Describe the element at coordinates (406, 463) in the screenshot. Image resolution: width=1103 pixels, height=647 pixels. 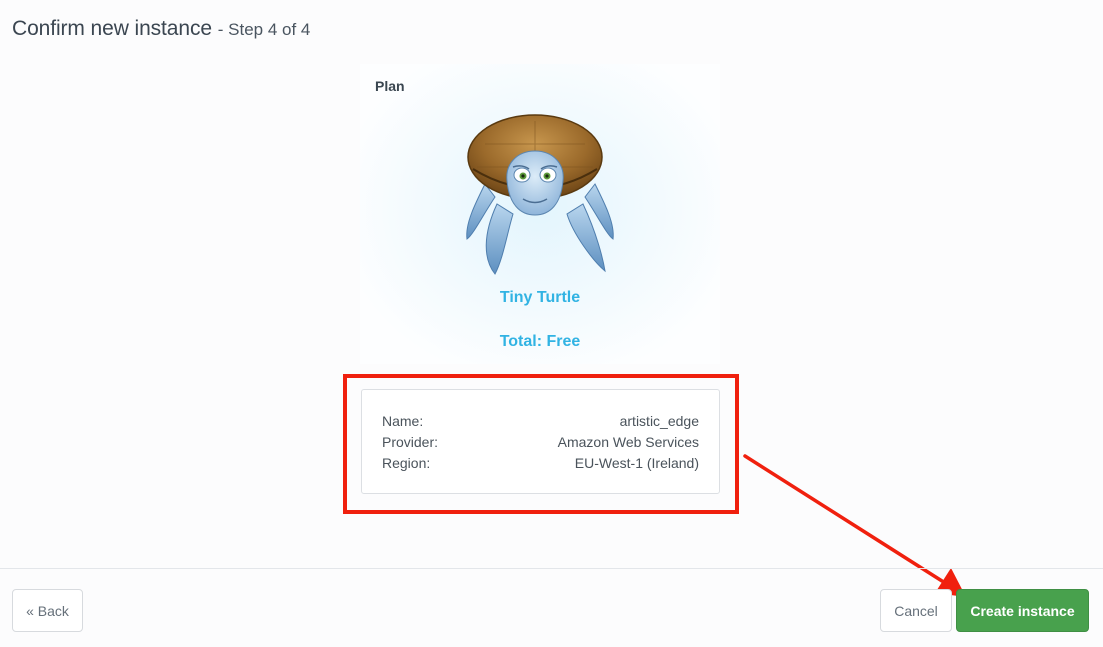
I see `detail-label: Region:` at that location.